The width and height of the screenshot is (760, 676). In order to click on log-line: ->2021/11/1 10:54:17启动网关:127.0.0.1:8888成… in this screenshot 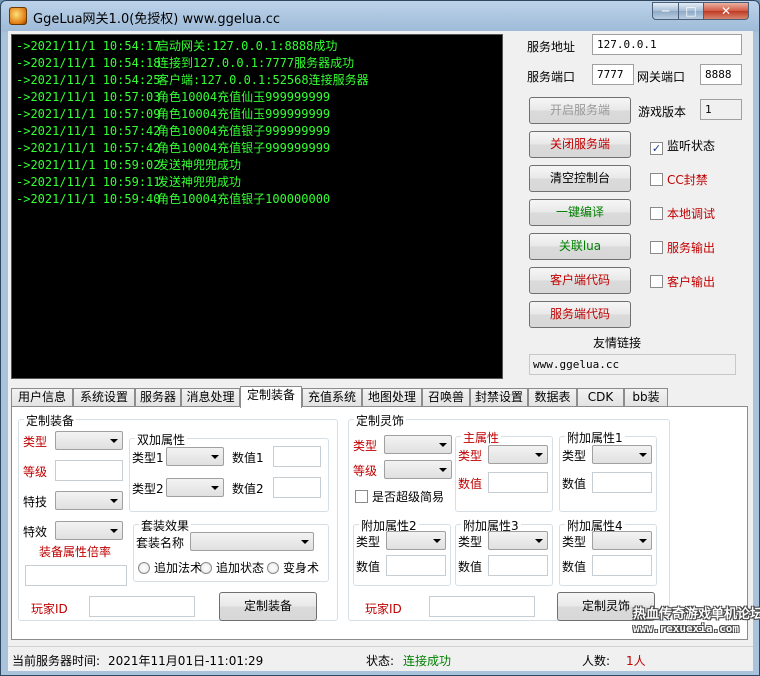, I will do `click(259, 46)`.